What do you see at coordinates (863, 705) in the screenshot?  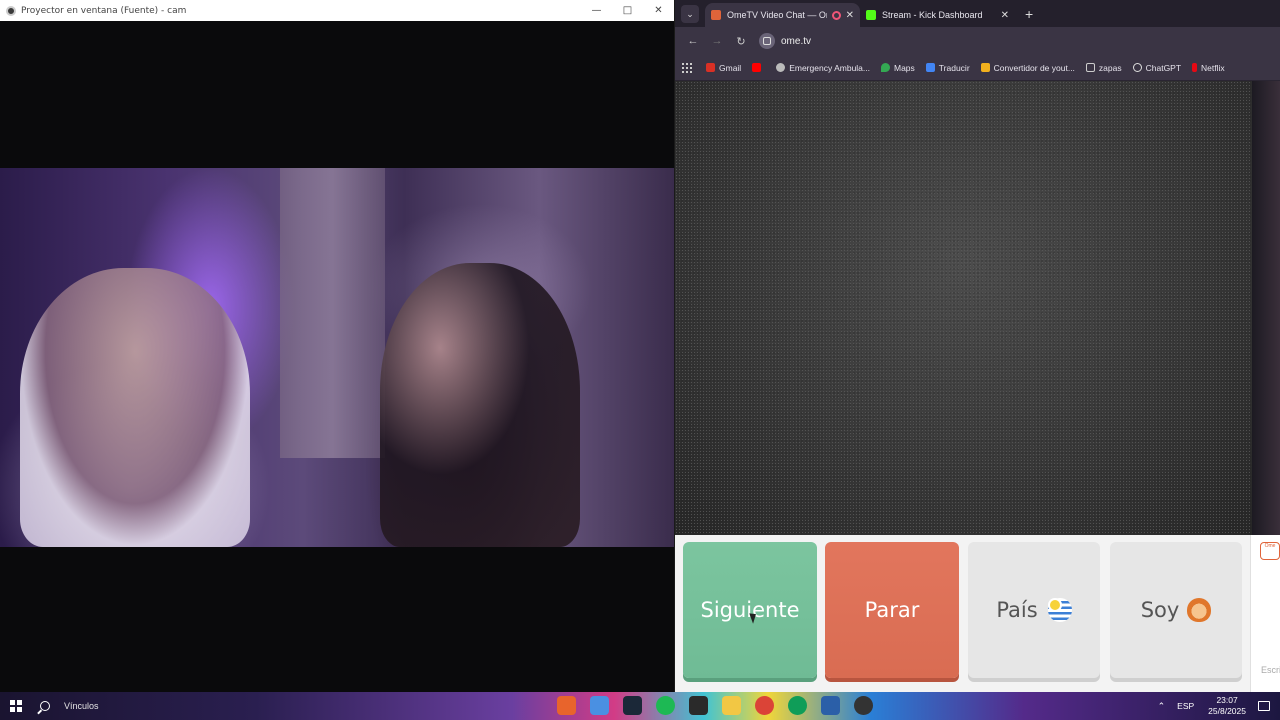 I see `app-c-icon` at bounding box center [863, 705].